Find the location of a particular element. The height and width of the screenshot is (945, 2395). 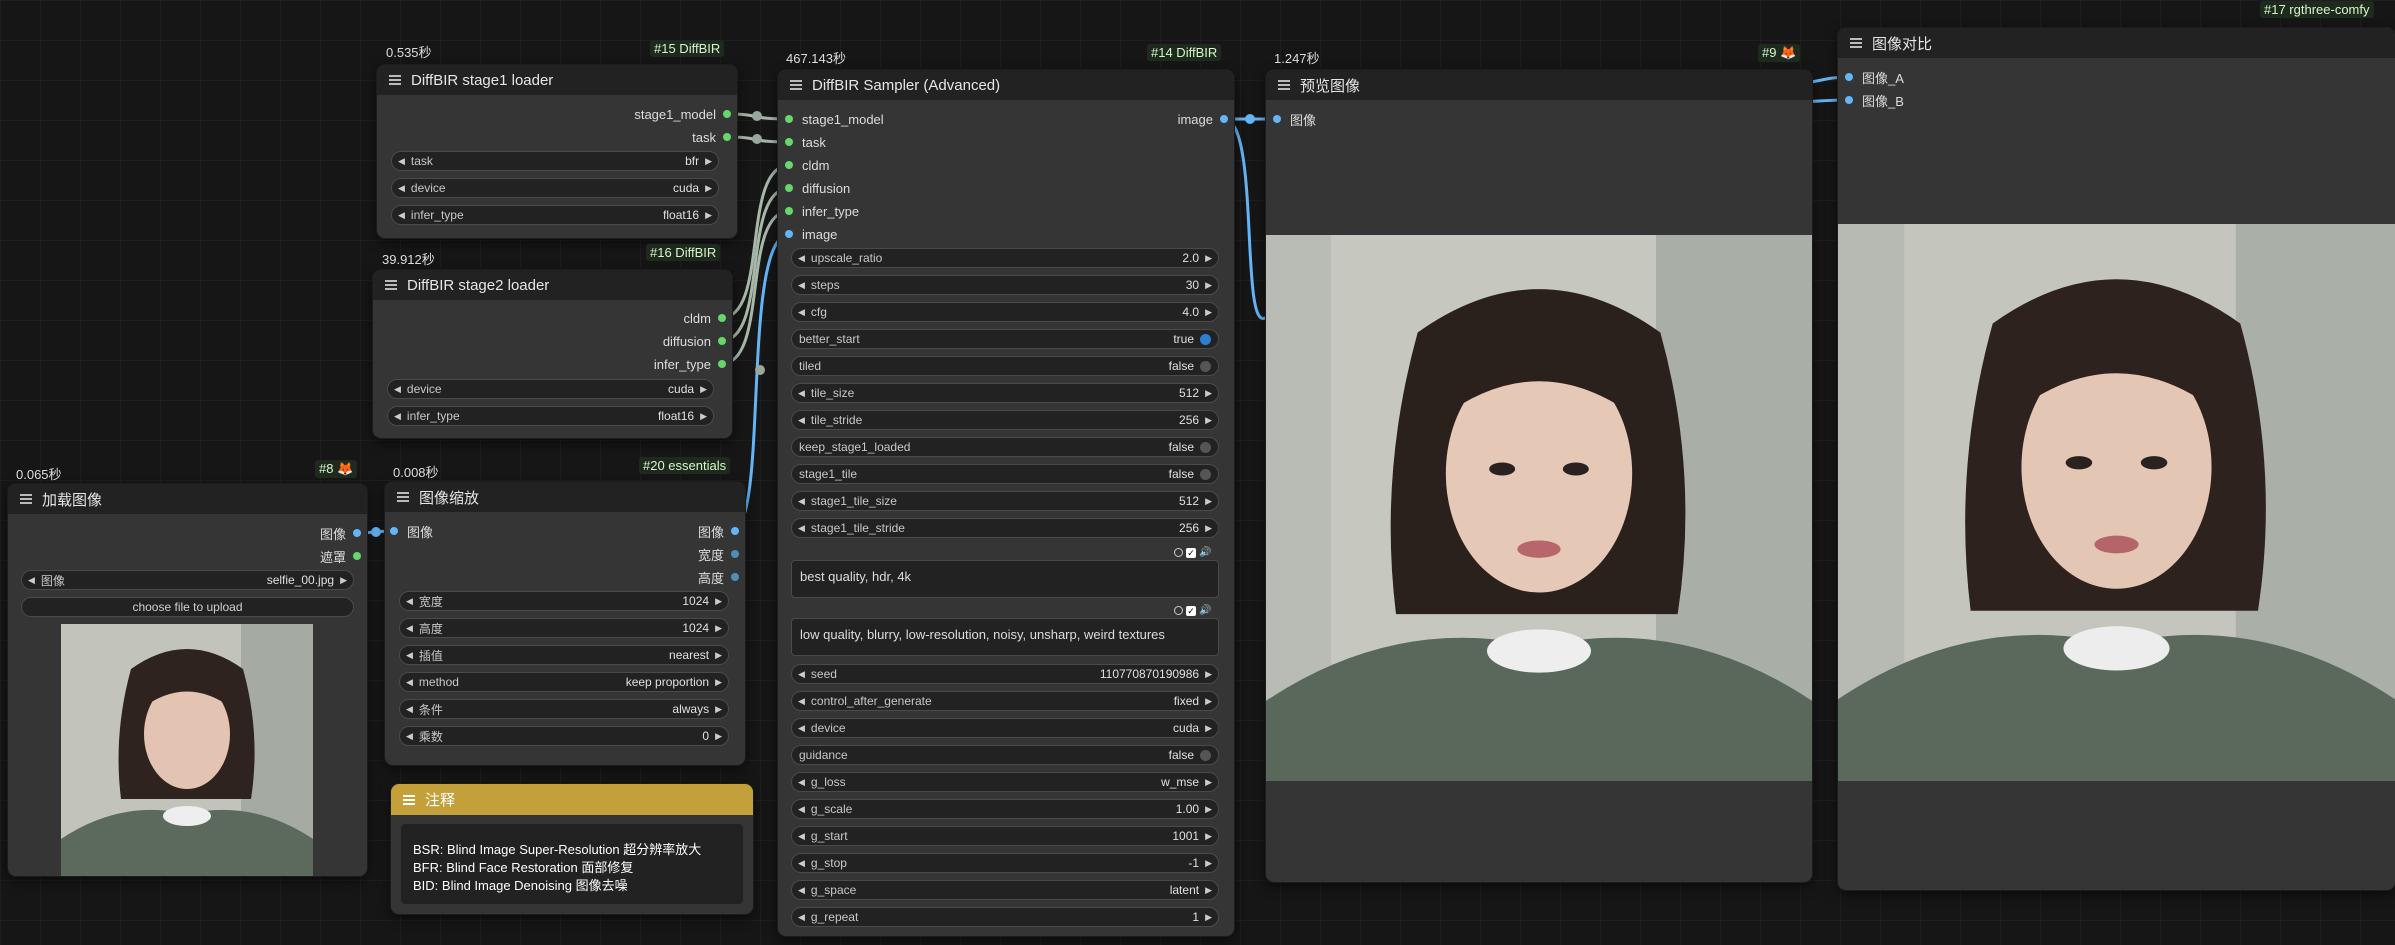

compare-image-viewer is located at coordinates (2116, 502).